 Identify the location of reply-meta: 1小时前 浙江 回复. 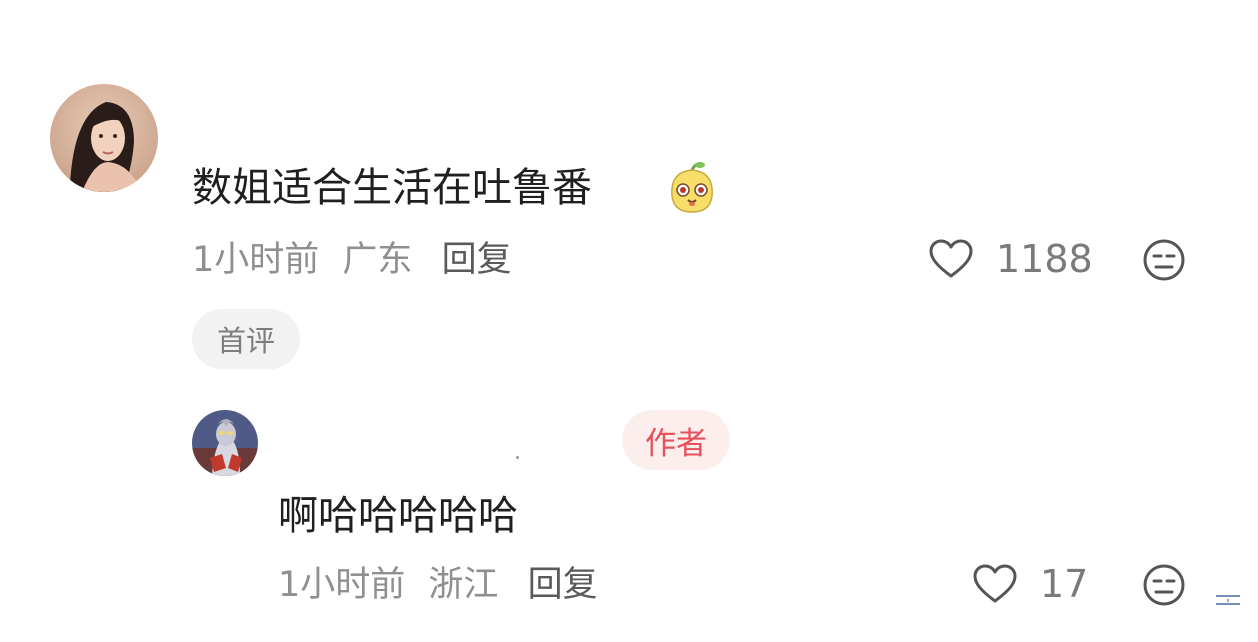
(438, 585).